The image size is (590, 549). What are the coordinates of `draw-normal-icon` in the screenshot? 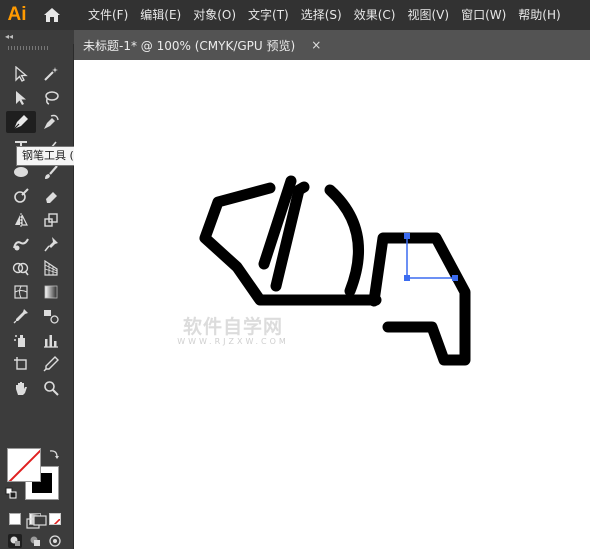 It's located at (15, 541).